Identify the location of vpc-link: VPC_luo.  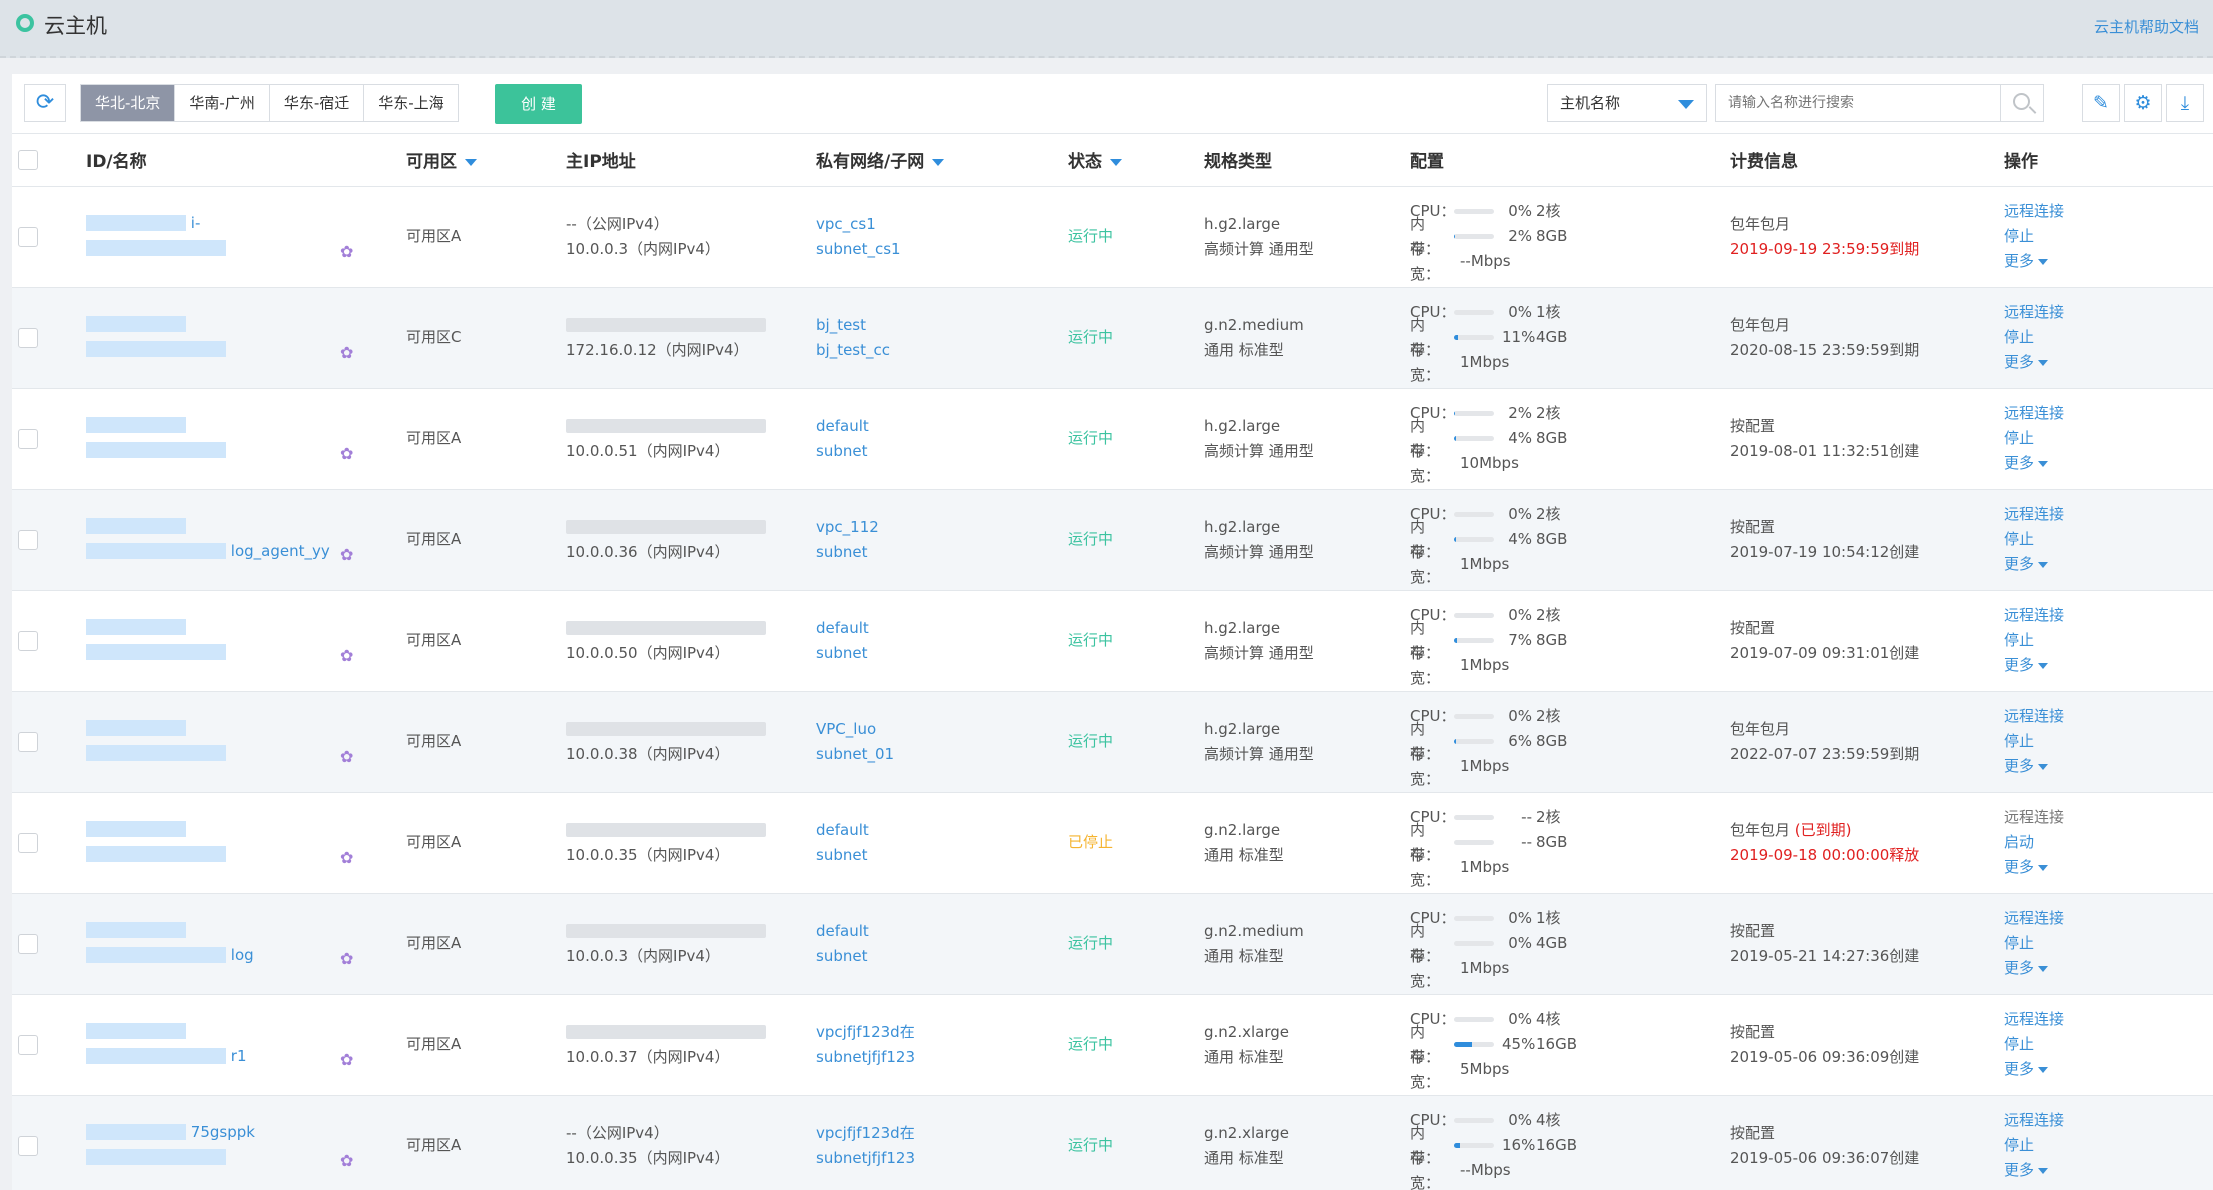
(942, 729).